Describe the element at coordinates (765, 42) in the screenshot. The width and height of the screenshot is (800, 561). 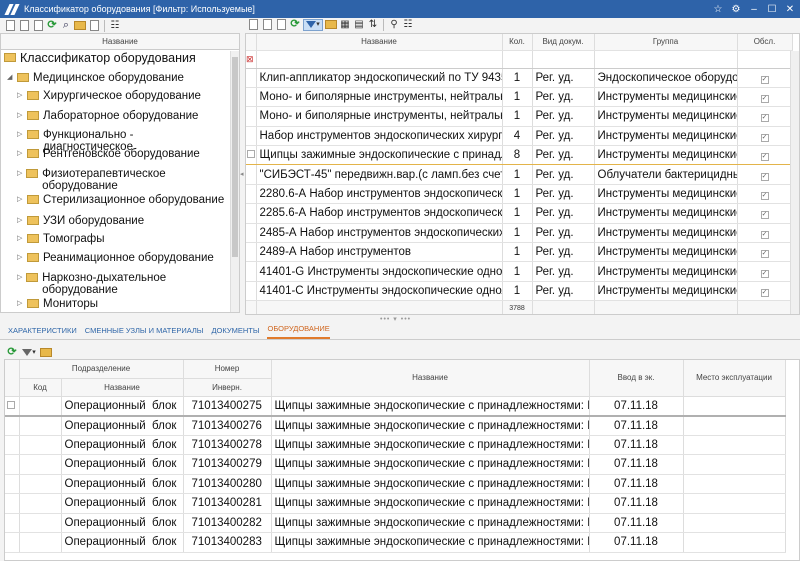
I see `col-serviced: Обсл.` at that location.